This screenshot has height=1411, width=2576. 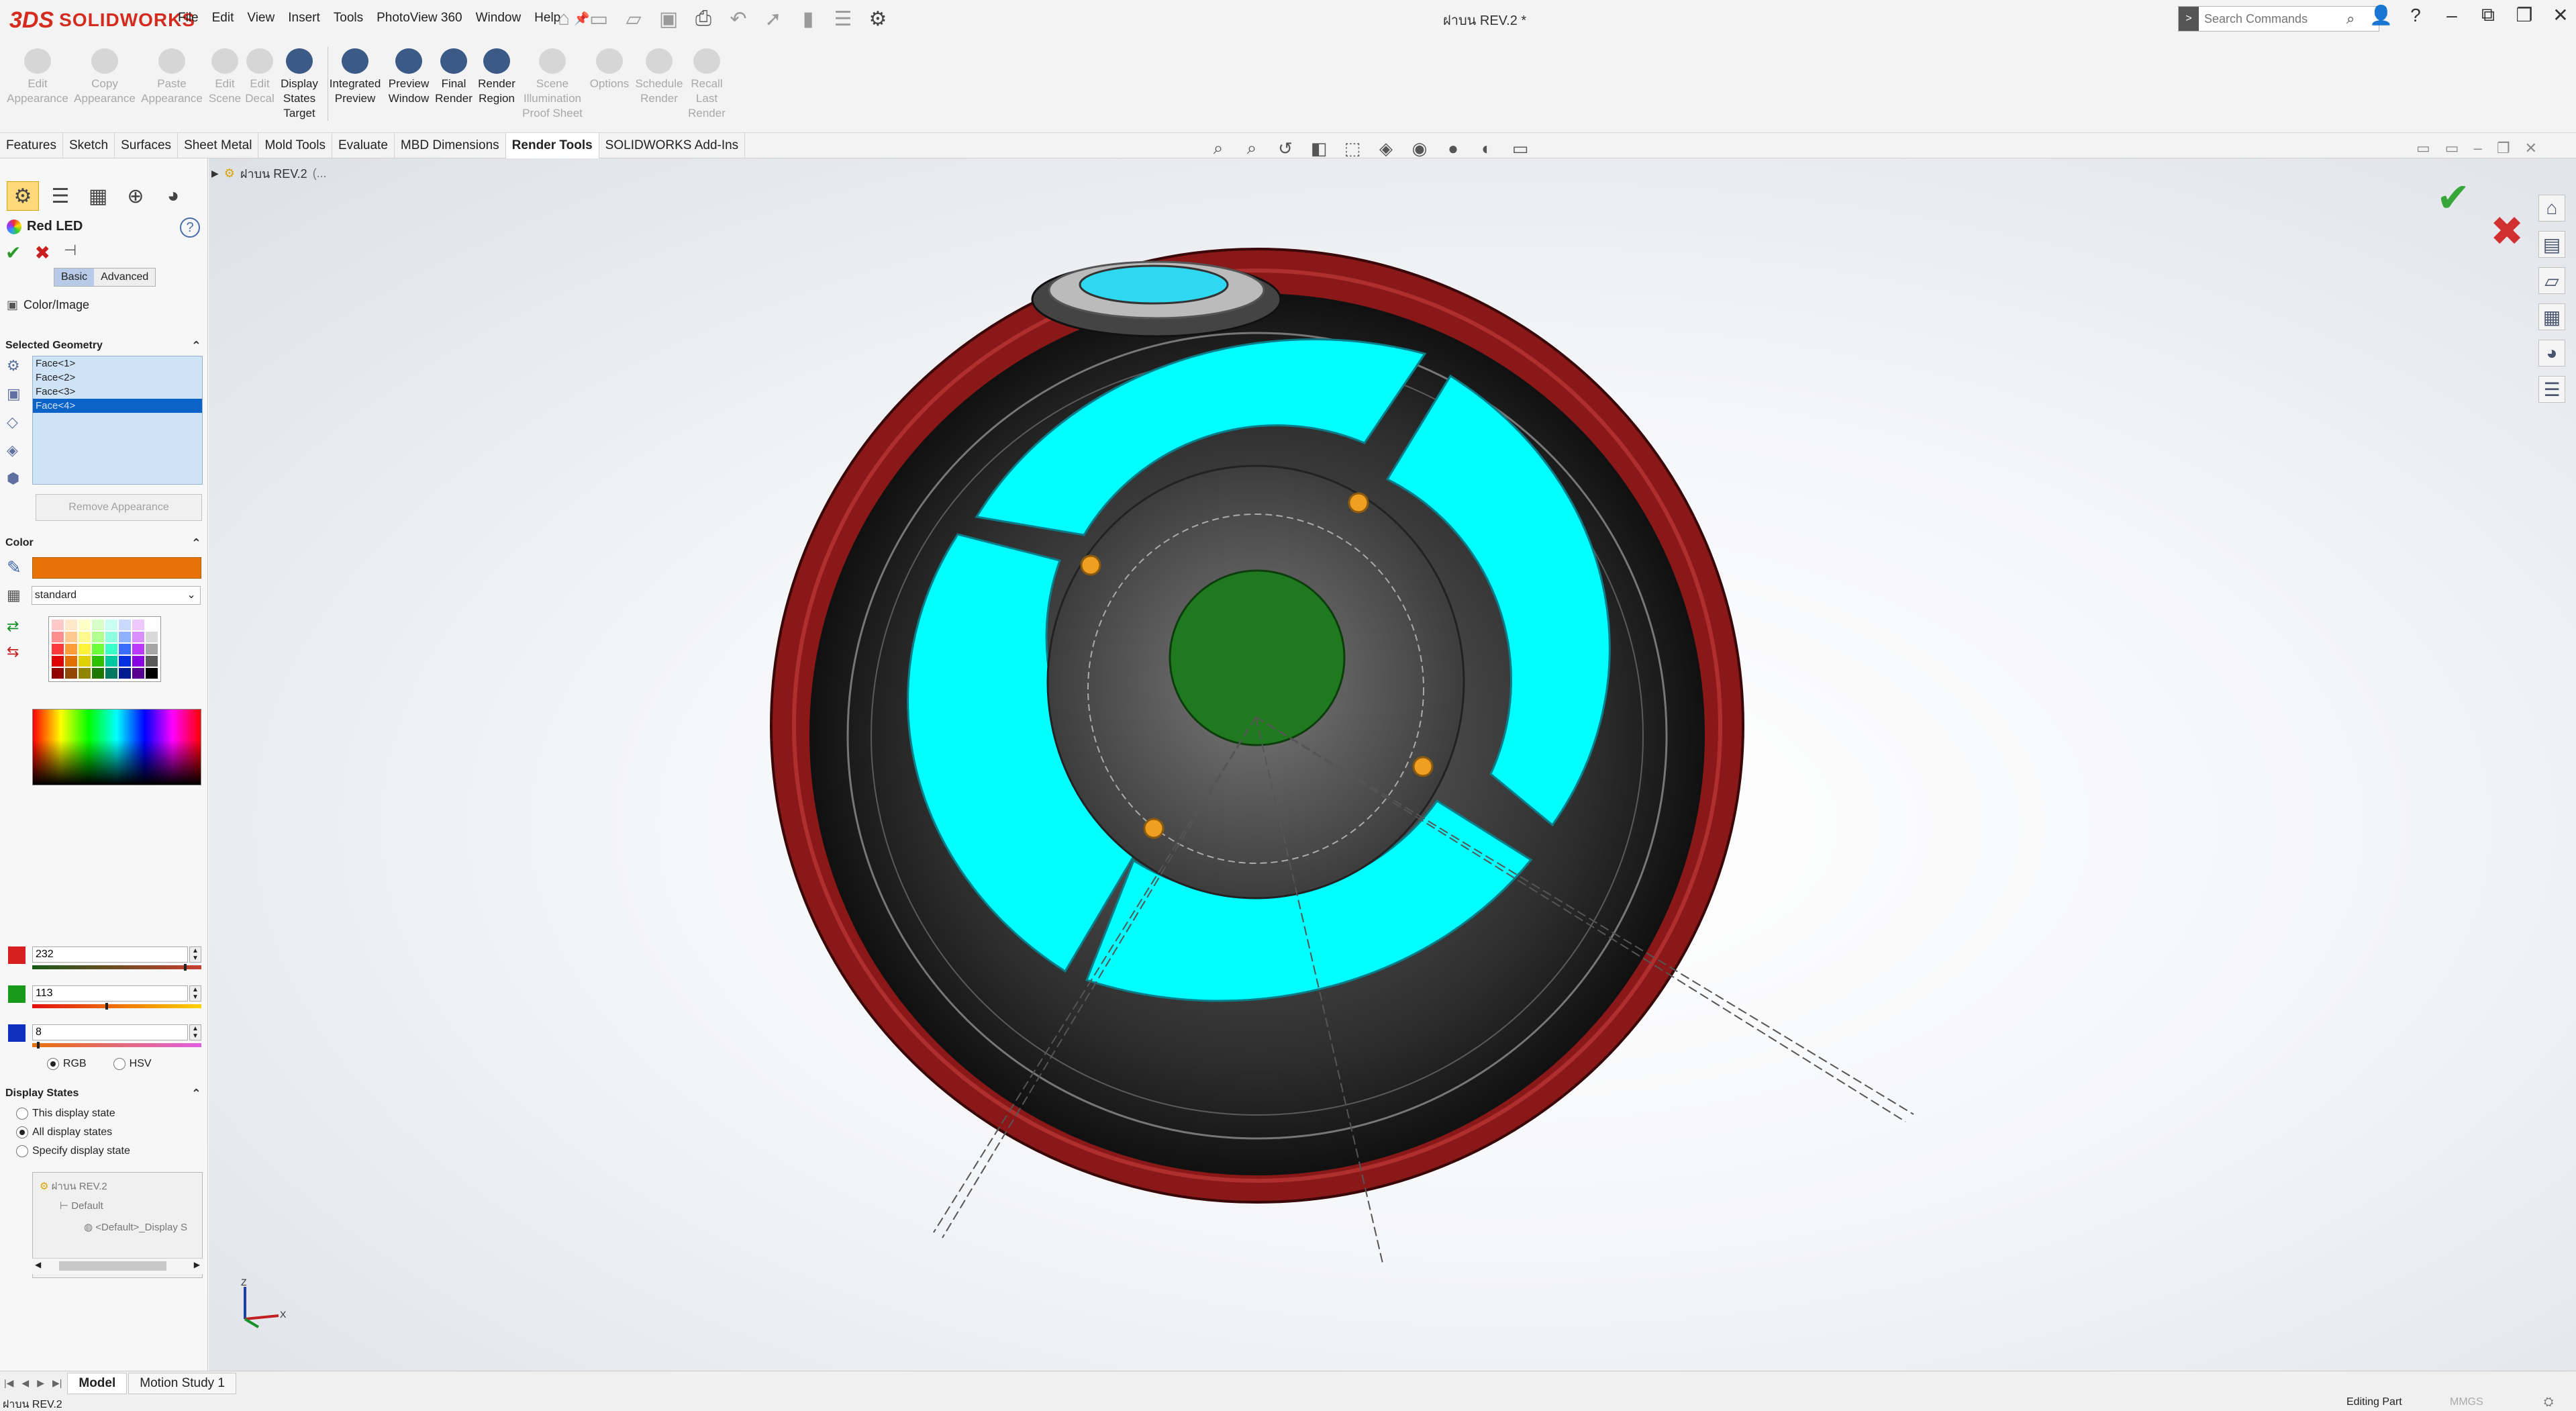 What do you see at coordinates (171, 77) in the screenshot?
I see `paste-appearance-button: Paste Appearance` at bounding box center [171, 77].